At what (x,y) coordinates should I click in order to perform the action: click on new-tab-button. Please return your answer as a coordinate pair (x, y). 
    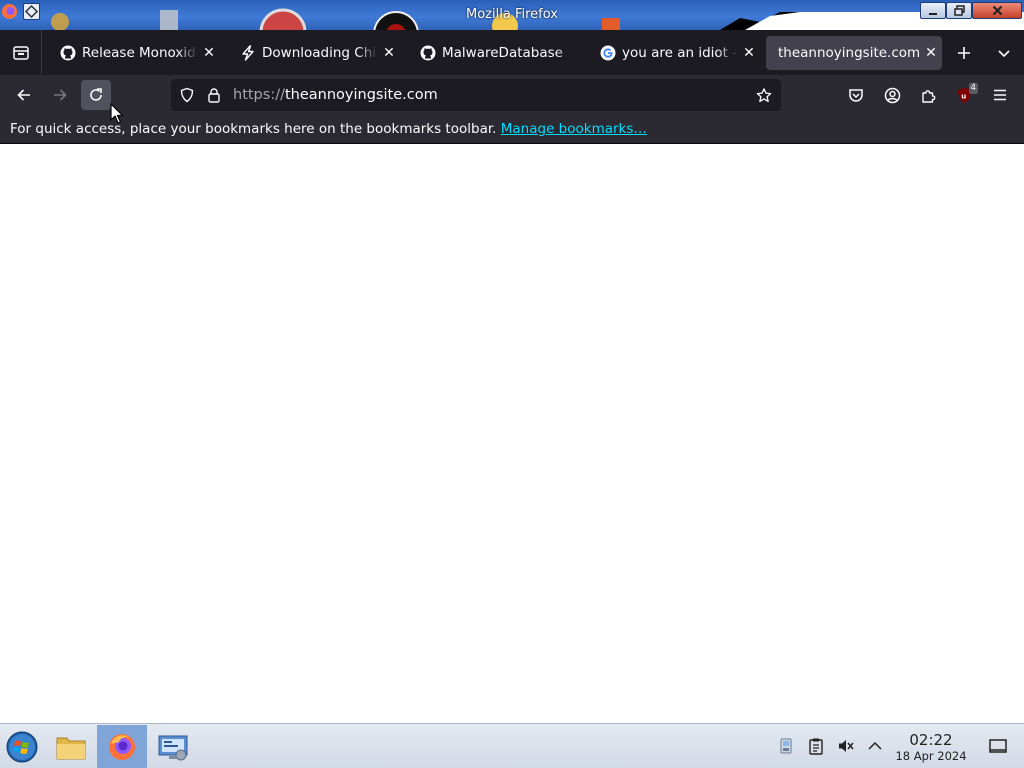
    Looking at the image, I should click on (964, 53).